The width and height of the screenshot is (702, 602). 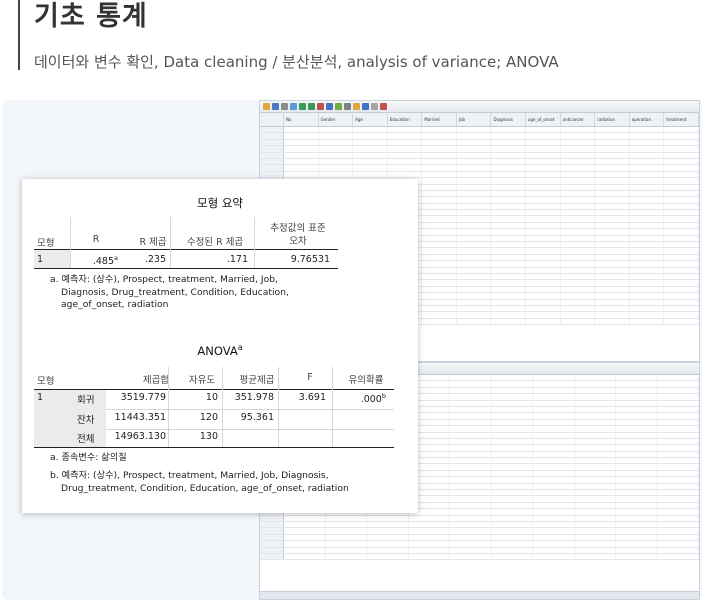 I want to click on print-icon, so click(x=284, y=106).